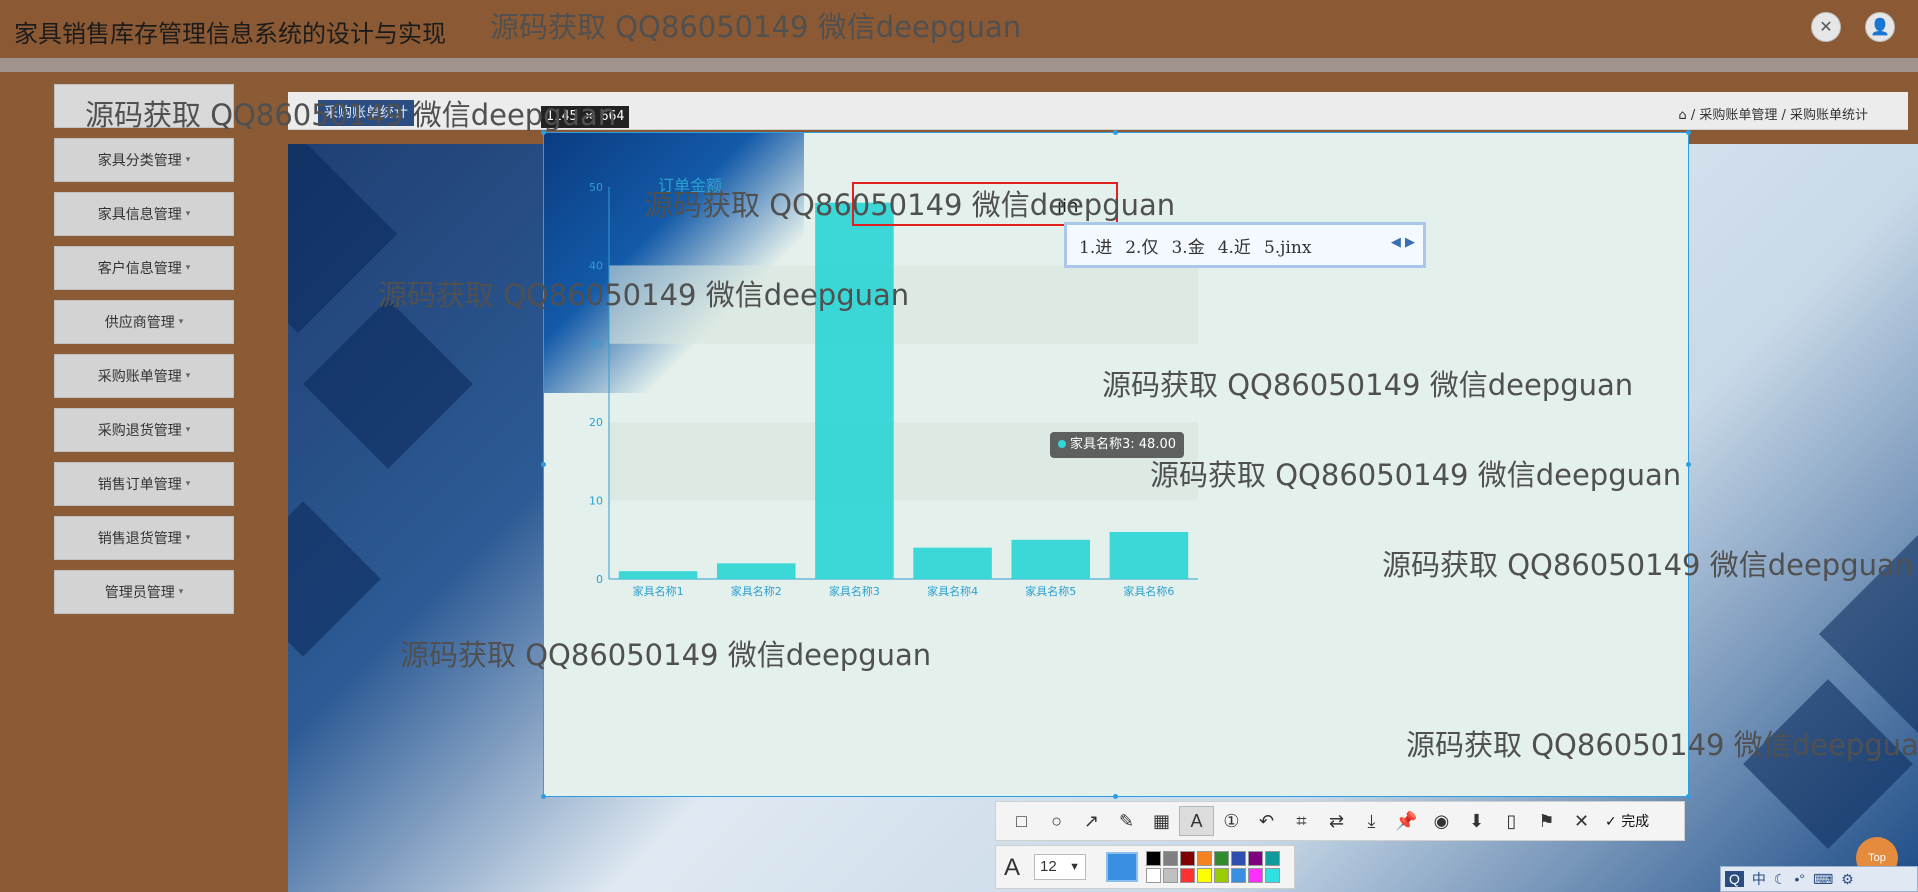 The width and height of the screenshot is (1918, 892). Describe the element at coordinates (1126, 821) in the screenshot. I see `pencil-icon: ✎` at that location.